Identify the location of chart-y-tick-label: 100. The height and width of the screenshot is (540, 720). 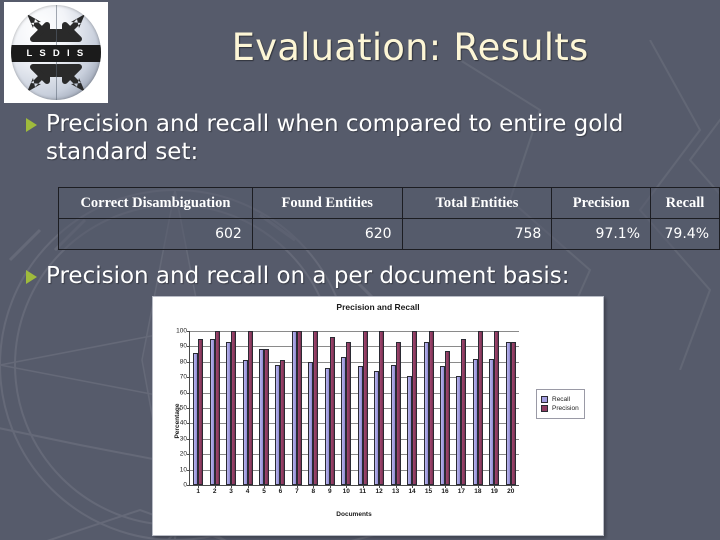
(181, 331).